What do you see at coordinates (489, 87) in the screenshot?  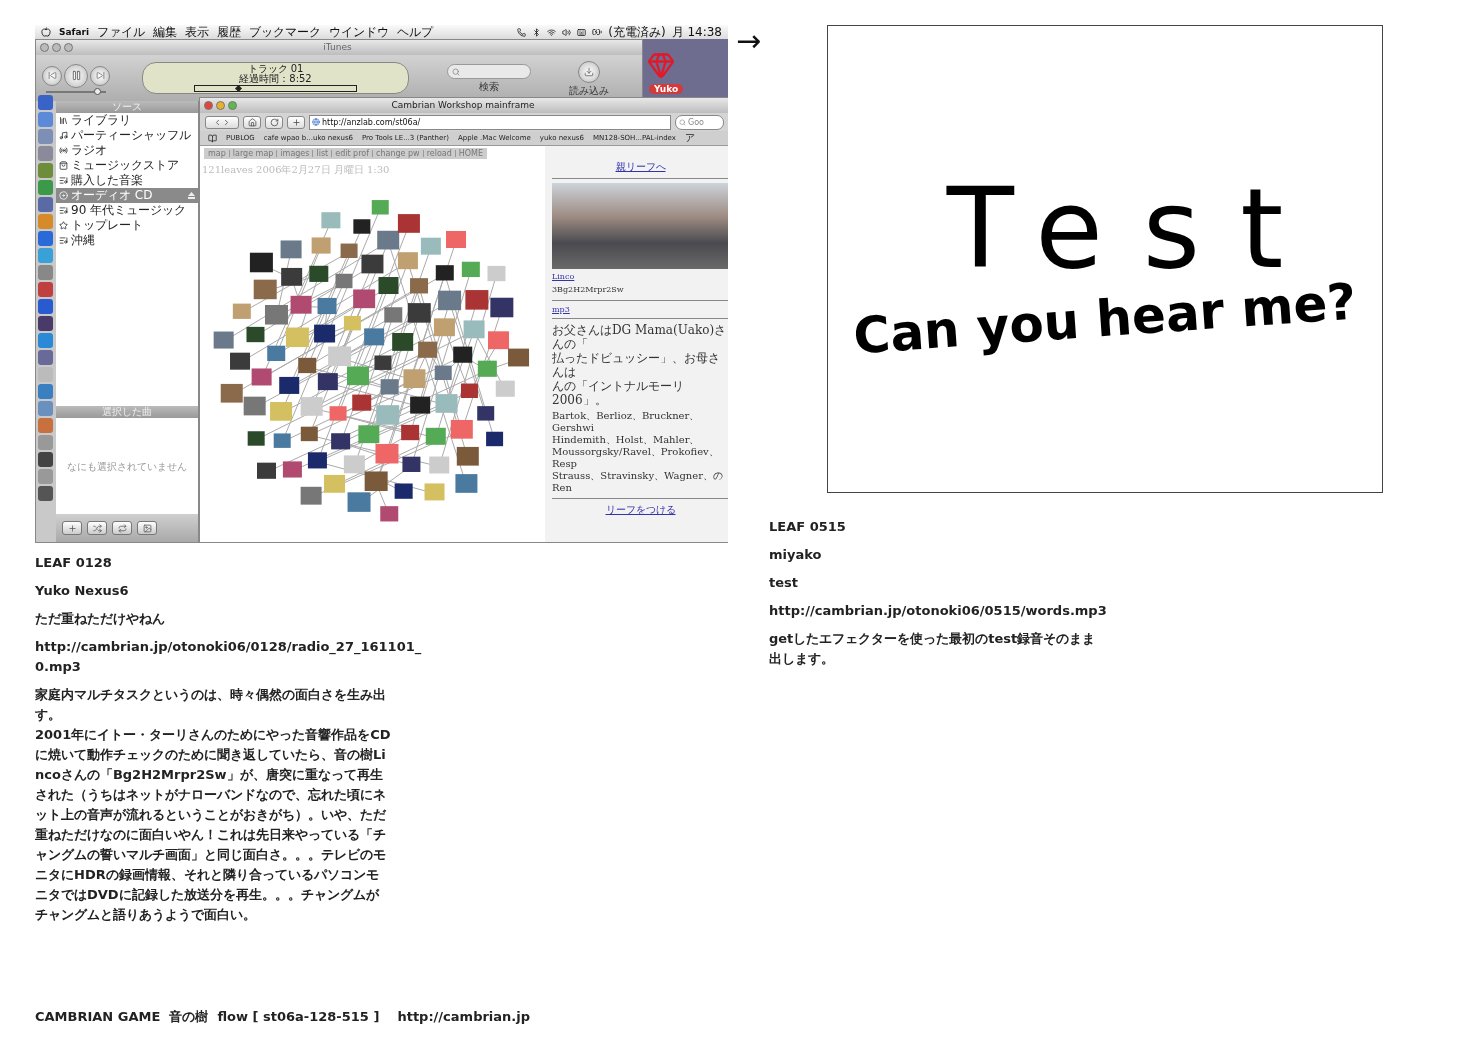 I see `search-label: 検索` at bounding box center [489, 87].